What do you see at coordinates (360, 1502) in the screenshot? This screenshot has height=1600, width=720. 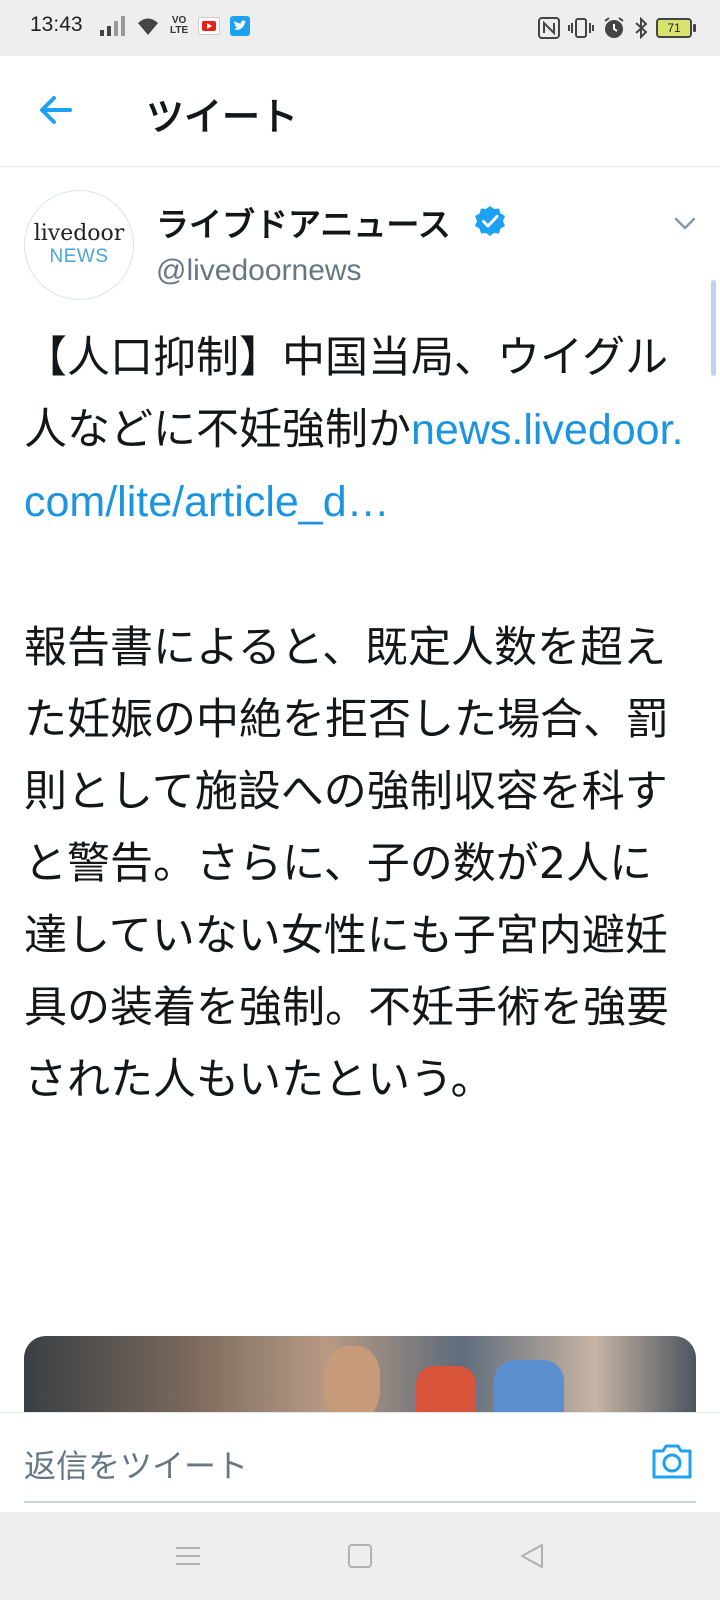 I see `reply-input-underline` at bounding box center [360, 1502].